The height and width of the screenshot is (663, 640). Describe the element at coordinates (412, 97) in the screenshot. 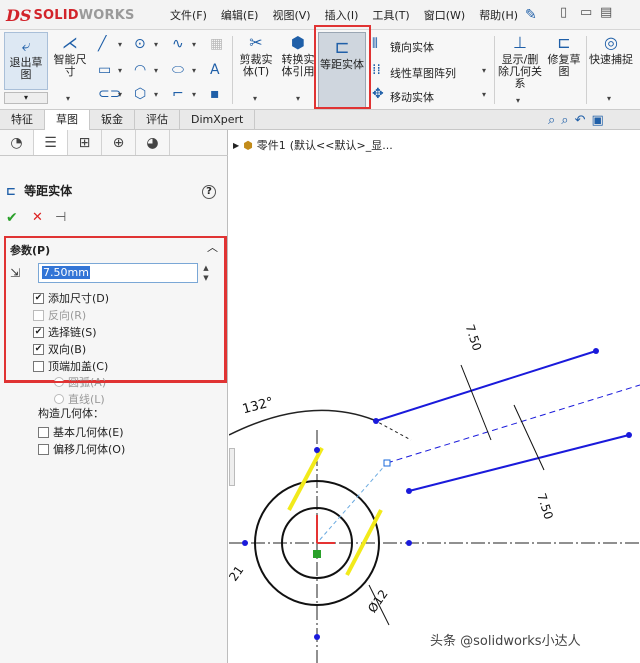

I see `move-entities-button: 移动实体` at that location.